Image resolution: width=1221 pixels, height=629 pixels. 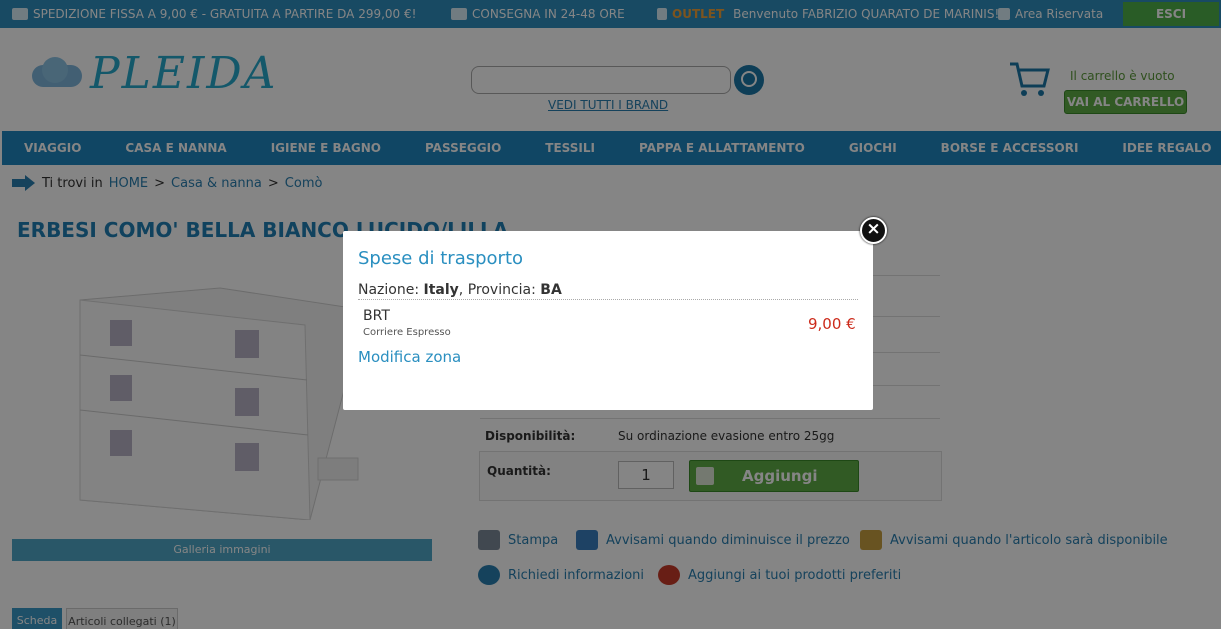 What do you see at coordinates (409, 357) in the screenshot?
I see `modify-zone-link: Modifica zona` at bounding box center [409, 357].